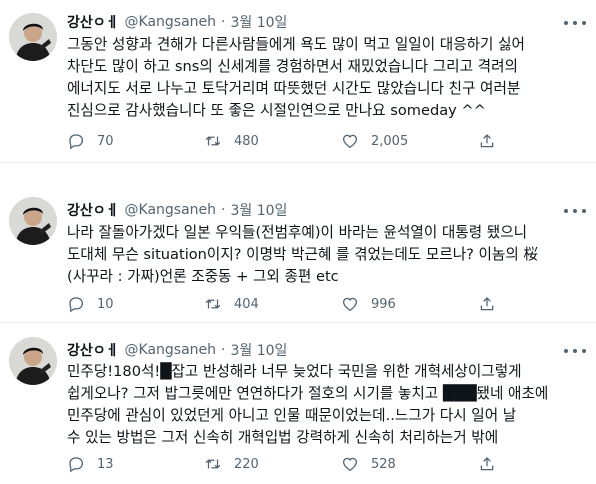 This screenshot has width=596, height=484. Describe the element at coordinates (135, 304) in the screenshot. I see `reply-button: 10` at that location.